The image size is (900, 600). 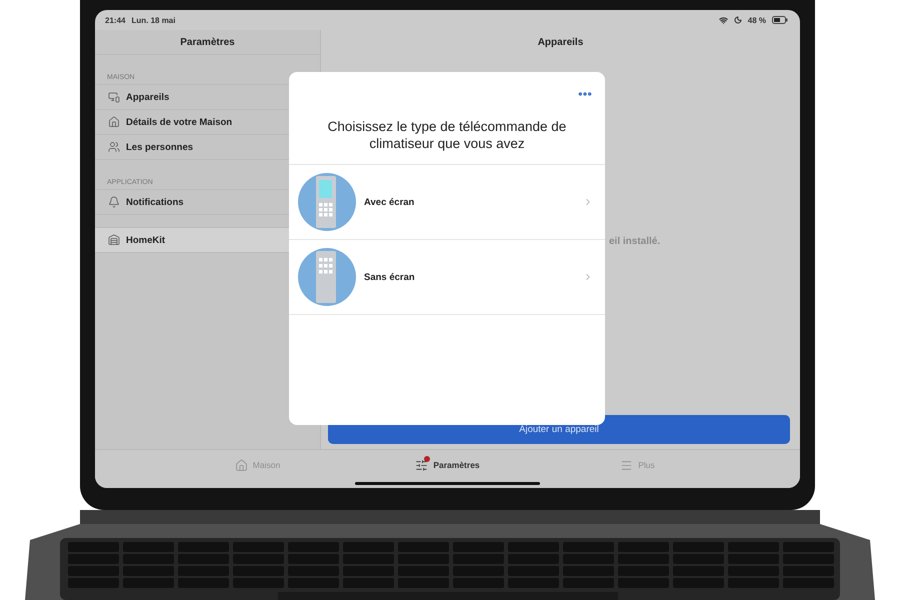 I want to click on sidebar-item-label: Notifications, so click(x=155, y=202).